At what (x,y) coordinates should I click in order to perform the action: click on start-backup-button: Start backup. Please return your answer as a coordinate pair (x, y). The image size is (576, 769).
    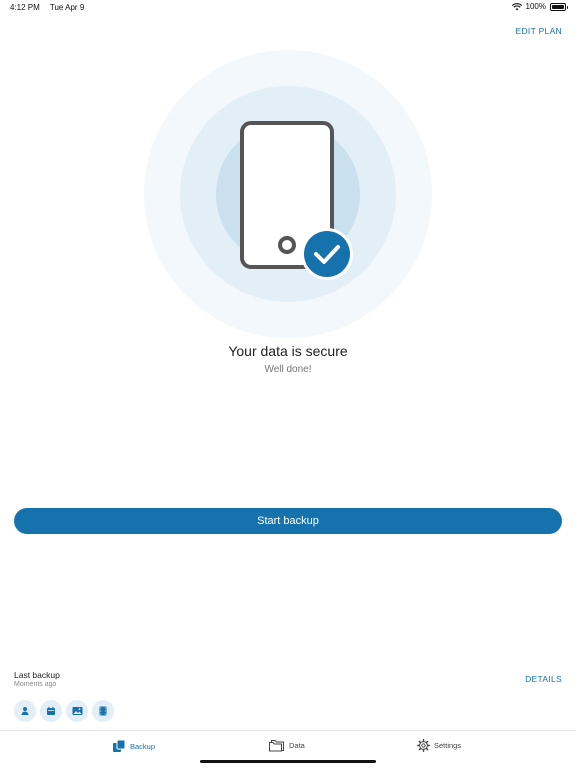
    Looking at the image, I should click on (288, 521).